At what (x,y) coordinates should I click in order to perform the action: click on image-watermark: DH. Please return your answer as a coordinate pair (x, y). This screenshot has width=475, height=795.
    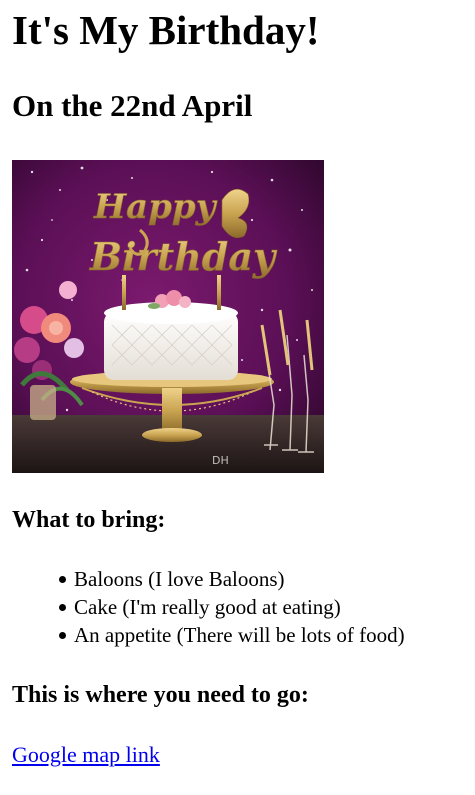
    Looking at the image, I should click on (220, 460).